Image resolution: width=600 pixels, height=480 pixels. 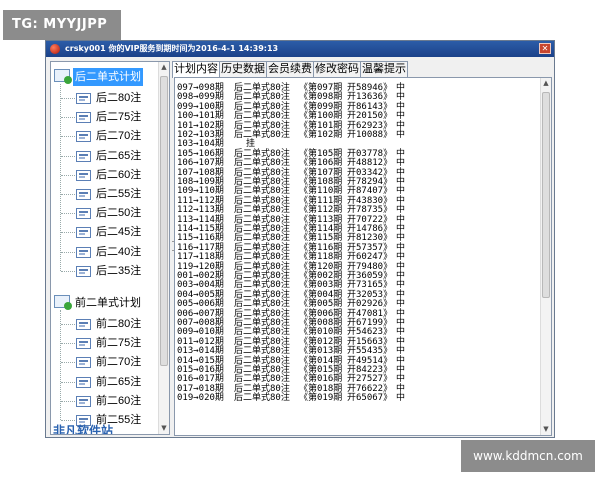 I want to click on plan-row: 019→020期 后二单式80注 《第019期 开65067》中, so click(x=302, y=398).